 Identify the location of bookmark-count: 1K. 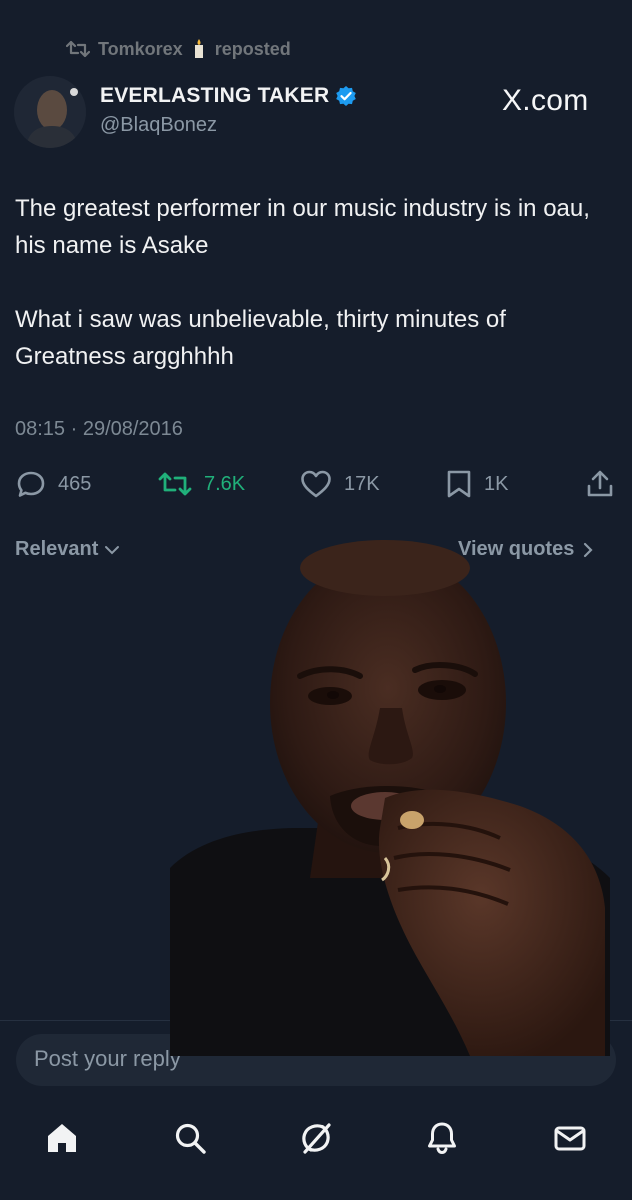
(496, 483).